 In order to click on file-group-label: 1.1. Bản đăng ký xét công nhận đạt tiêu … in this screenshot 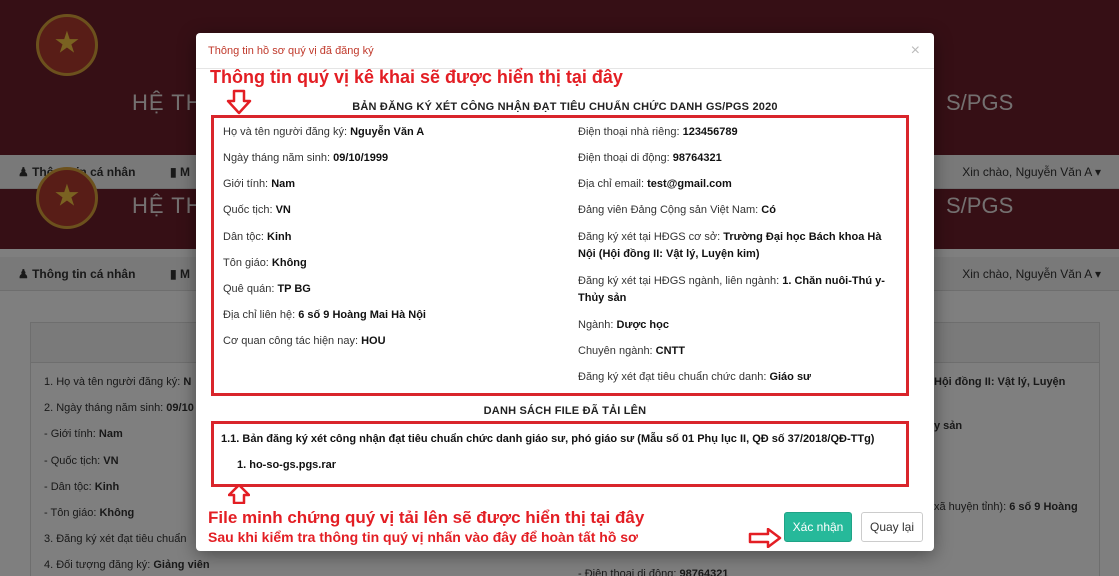, I will do `click(548, 439)`.